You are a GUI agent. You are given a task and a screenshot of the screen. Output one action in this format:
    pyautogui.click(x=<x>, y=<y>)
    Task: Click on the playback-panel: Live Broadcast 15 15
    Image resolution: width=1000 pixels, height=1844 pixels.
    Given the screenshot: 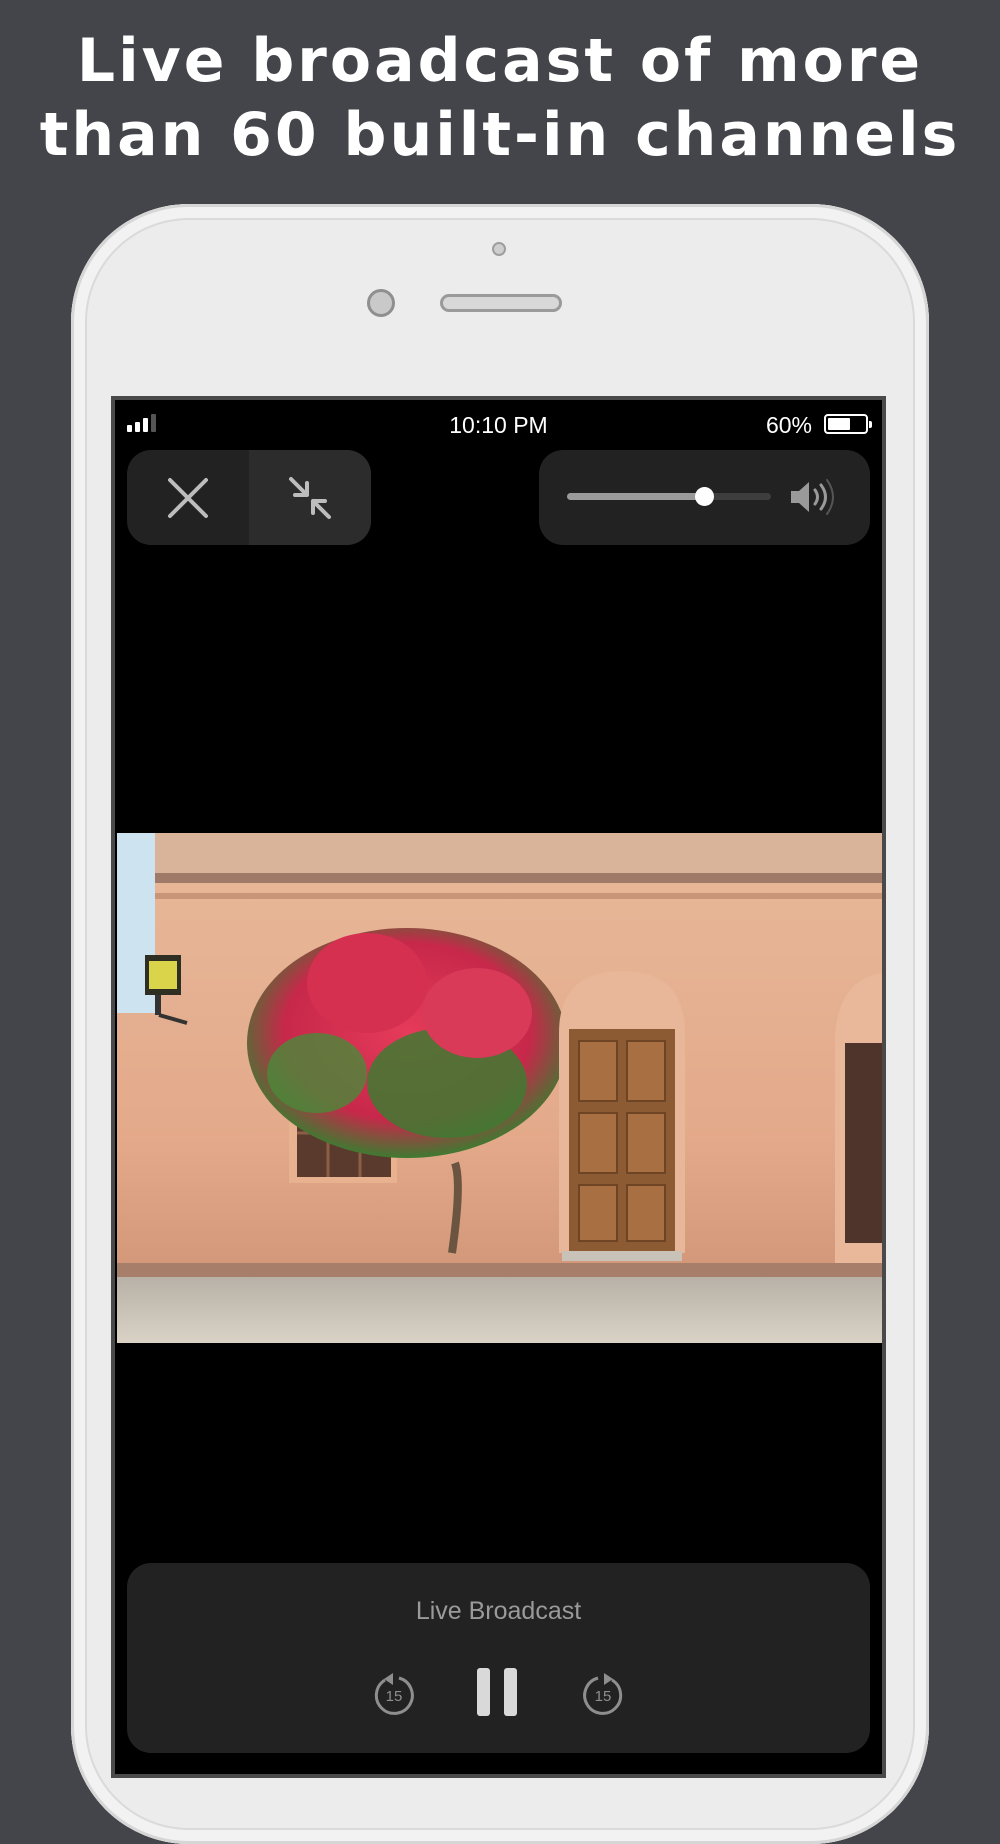 What is the action you would take?
    pyautogui.click(x=498, y=1658)
    